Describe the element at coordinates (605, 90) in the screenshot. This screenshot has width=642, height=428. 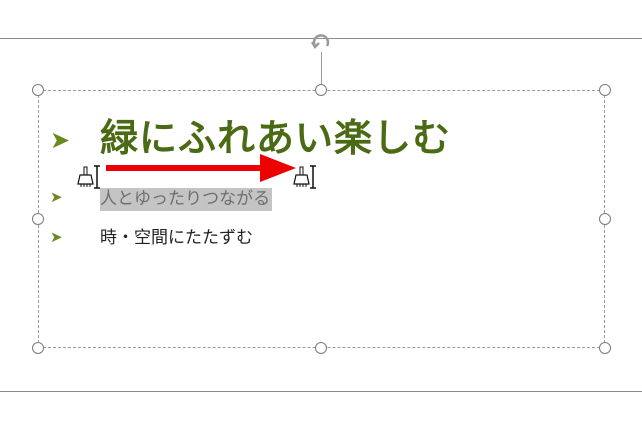
I see `resize-handle-top-right` at that location.